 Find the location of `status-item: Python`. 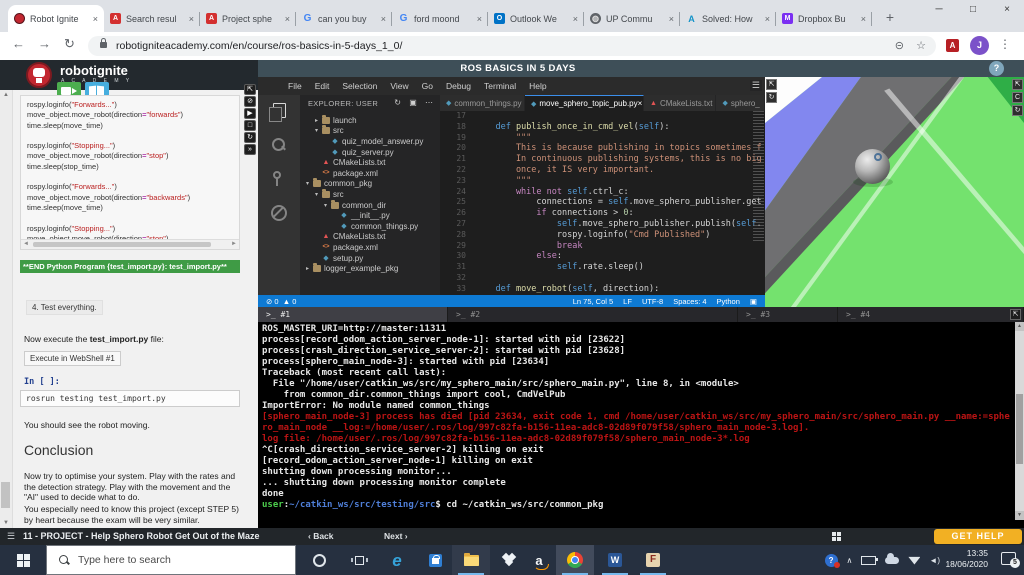

status-item: Python is located at coordinates (728, 301).